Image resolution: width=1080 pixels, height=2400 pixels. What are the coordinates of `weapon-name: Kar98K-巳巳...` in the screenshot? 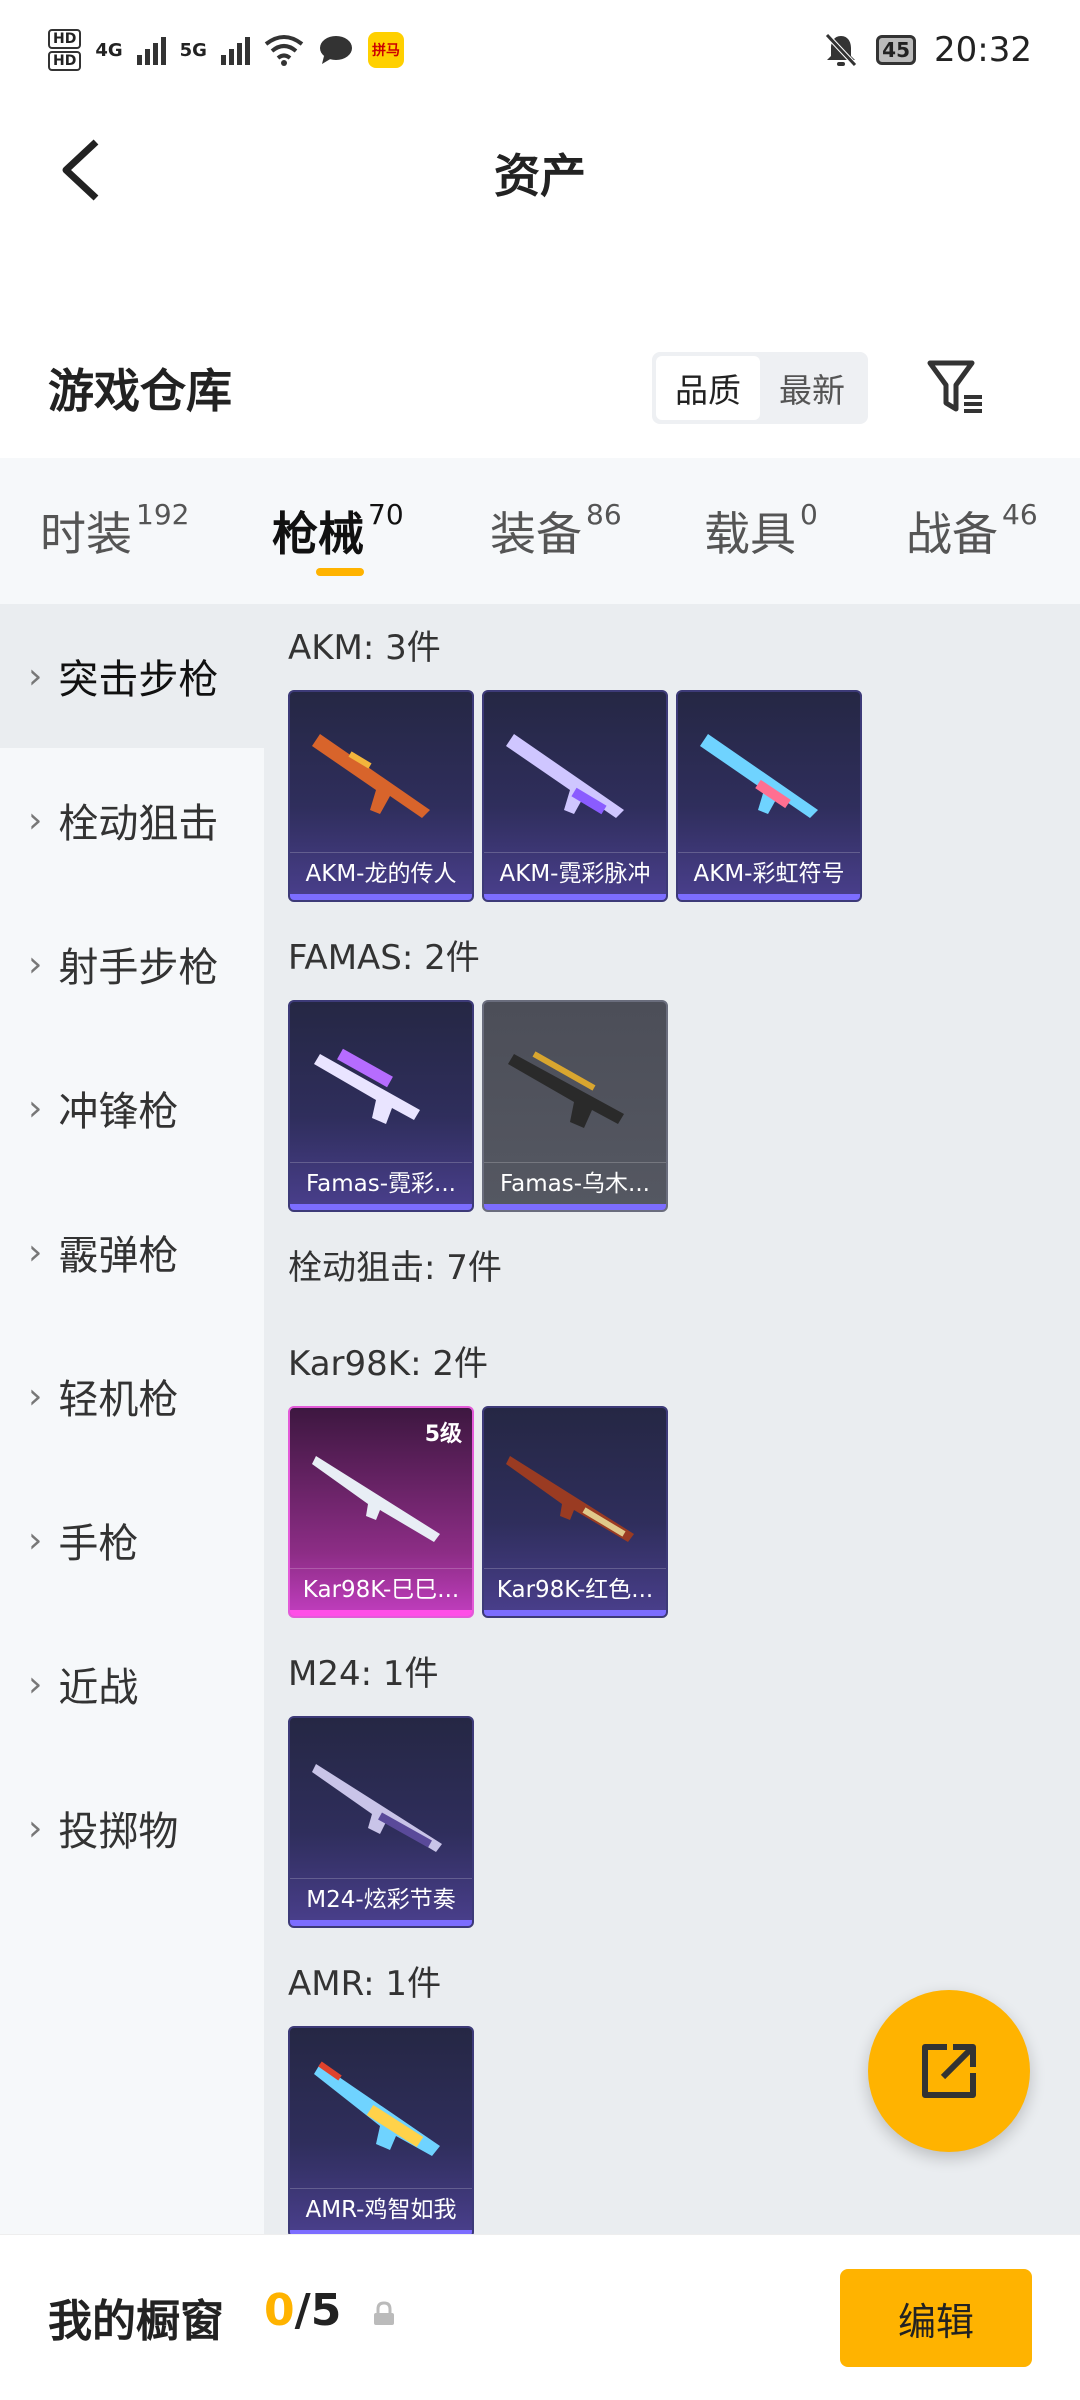 It's located at (381, 1589).